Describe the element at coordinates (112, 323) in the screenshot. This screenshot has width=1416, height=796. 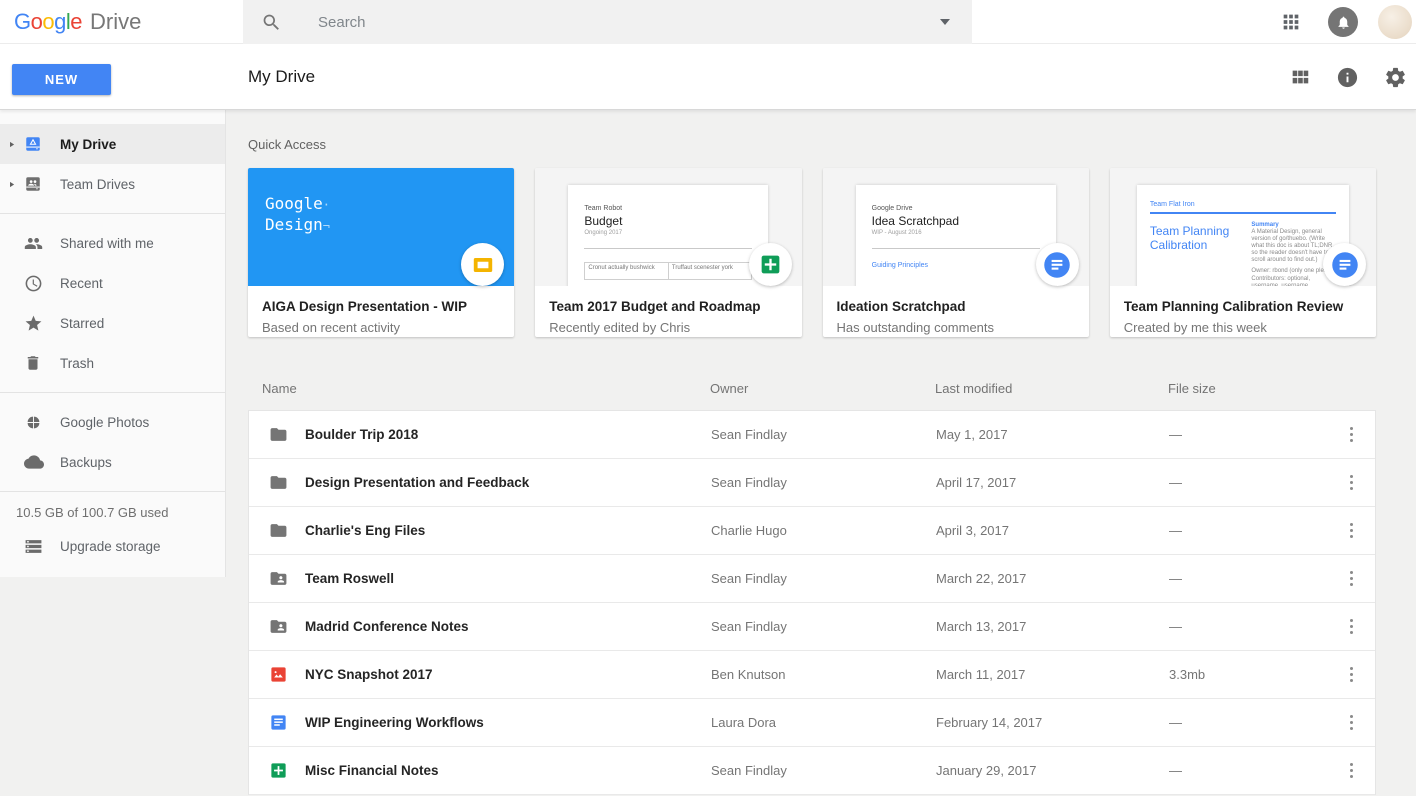
I see `sidebar-item-starred: Starred` at that location.